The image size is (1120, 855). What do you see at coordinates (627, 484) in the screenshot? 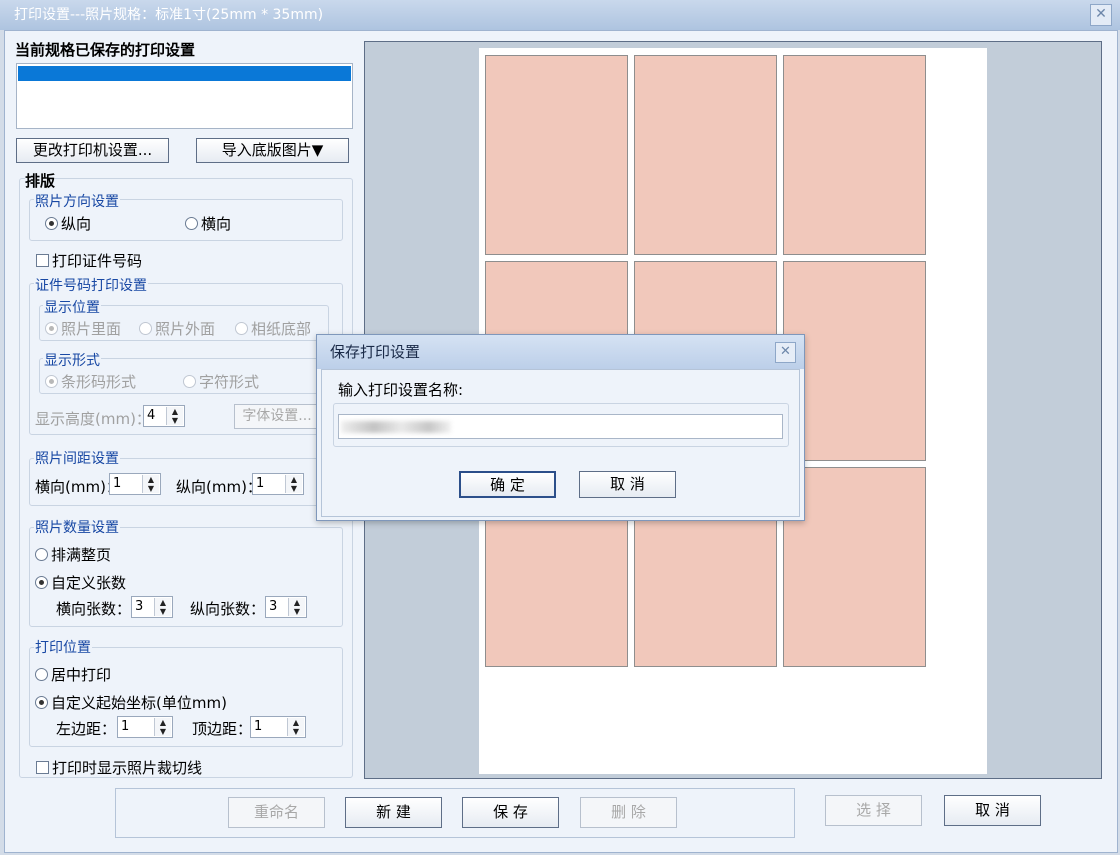
I see `dialog-cancel-button: 取 消` at bounding box center [627, 484].